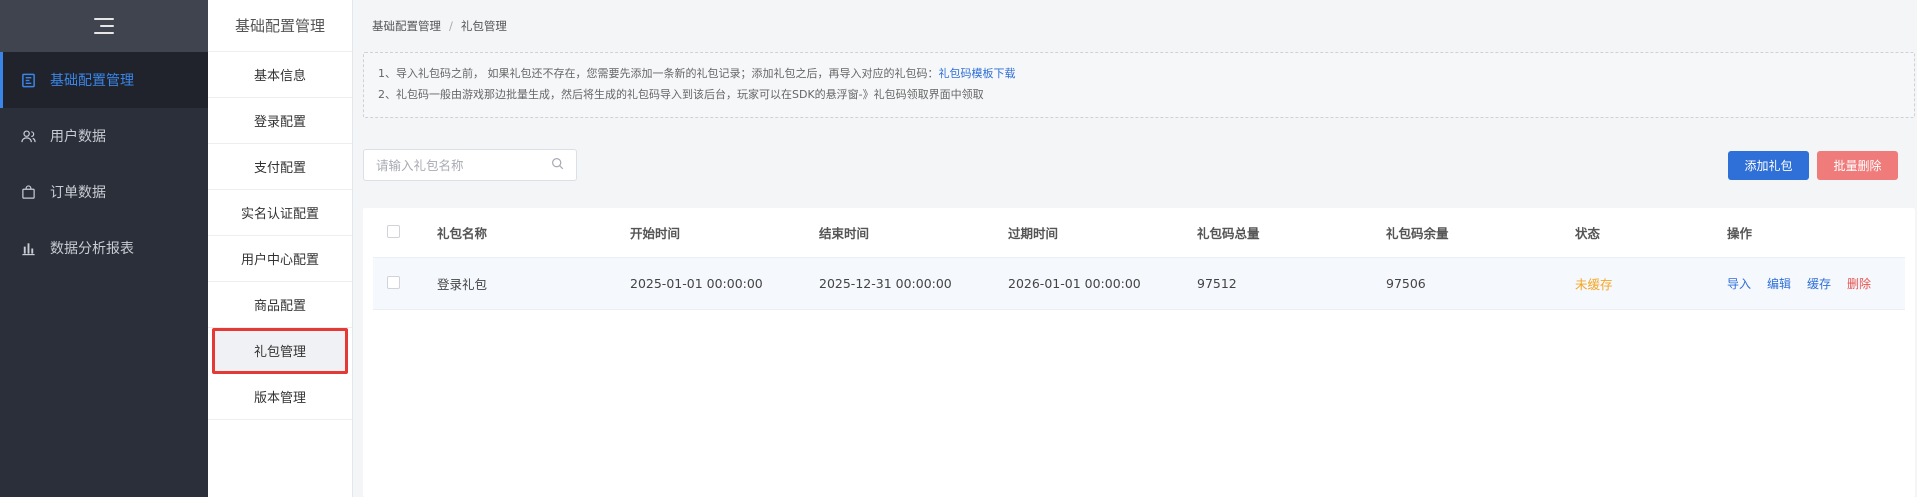 This screenshot has height=497, width=1917. Describe the element at coordinates (280, 213) in the screenshot. I see `subnav-item-realname-config: 实名认证配置` at that location.